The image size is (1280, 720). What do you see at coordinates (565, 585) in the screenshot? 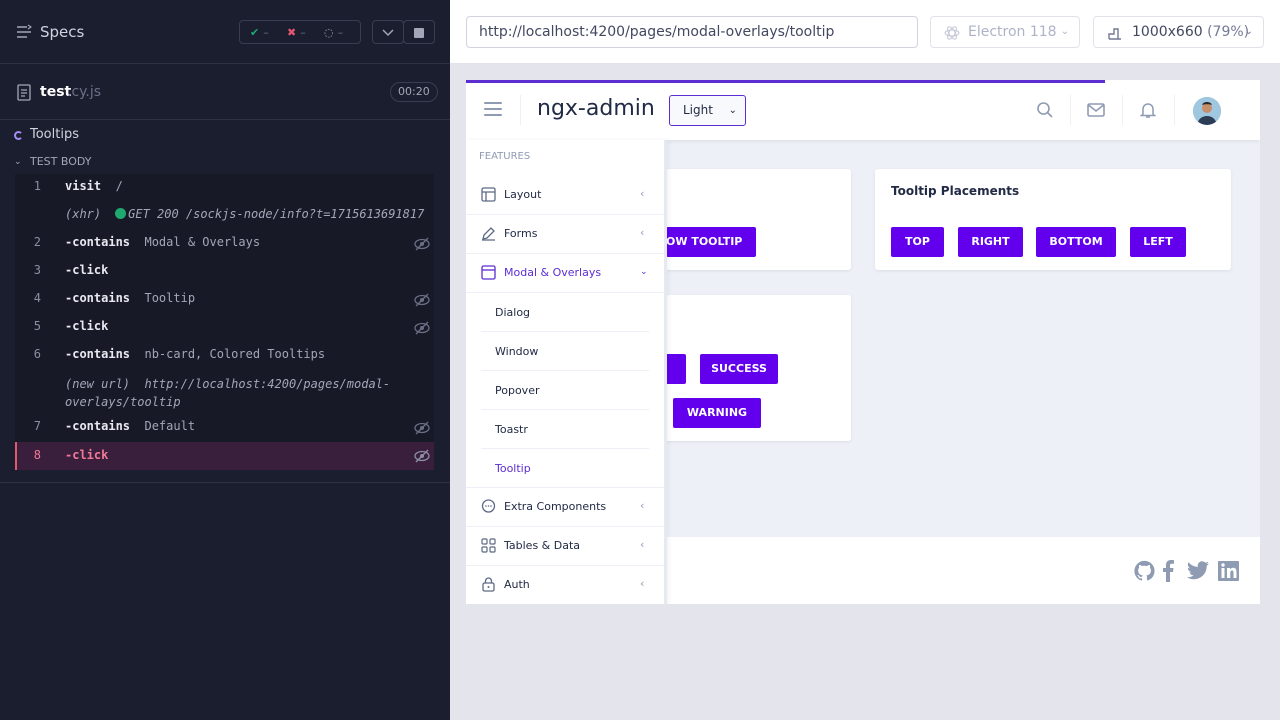
I see `sidebar-item-auth: Auth ‹` at bounding box center [565, 585].